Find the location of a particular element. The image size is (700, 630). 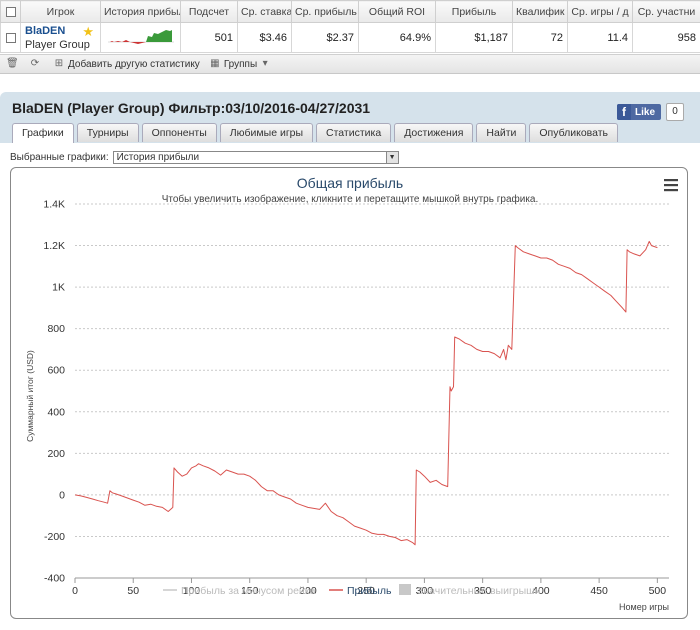

x-tick-label: 50 is located at coordinates (133, 591).